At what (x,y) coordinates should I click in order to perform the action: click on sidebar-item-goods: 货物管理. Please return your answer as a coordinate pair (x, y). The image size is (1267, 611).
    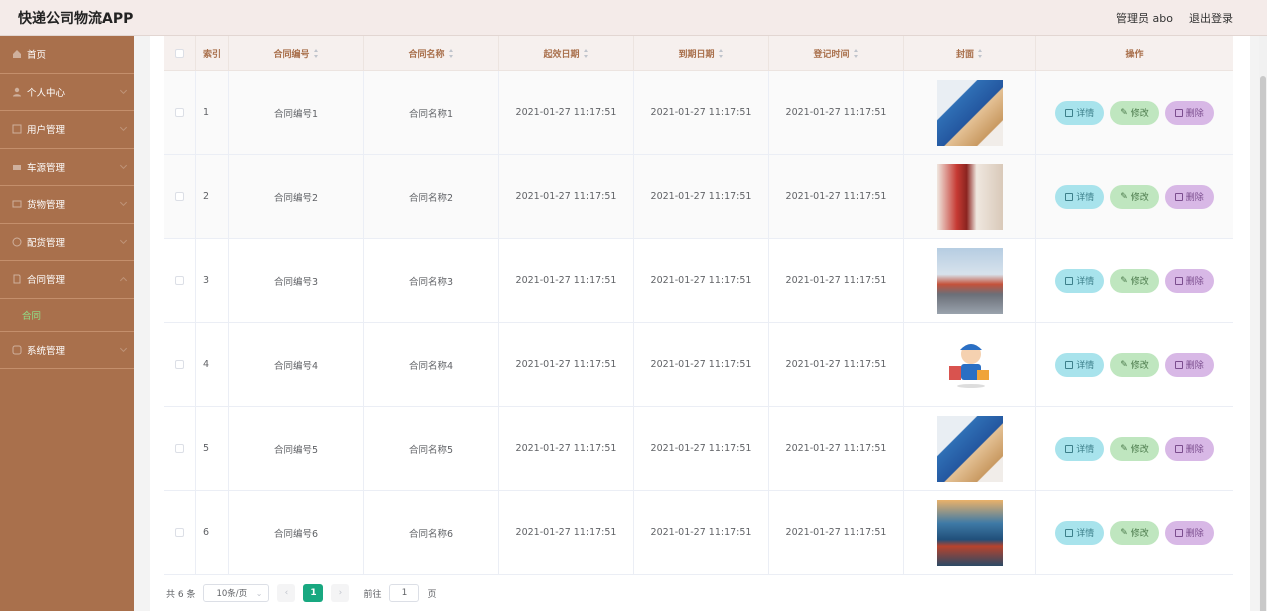
    Looking at the image, I should click on (67, 205).